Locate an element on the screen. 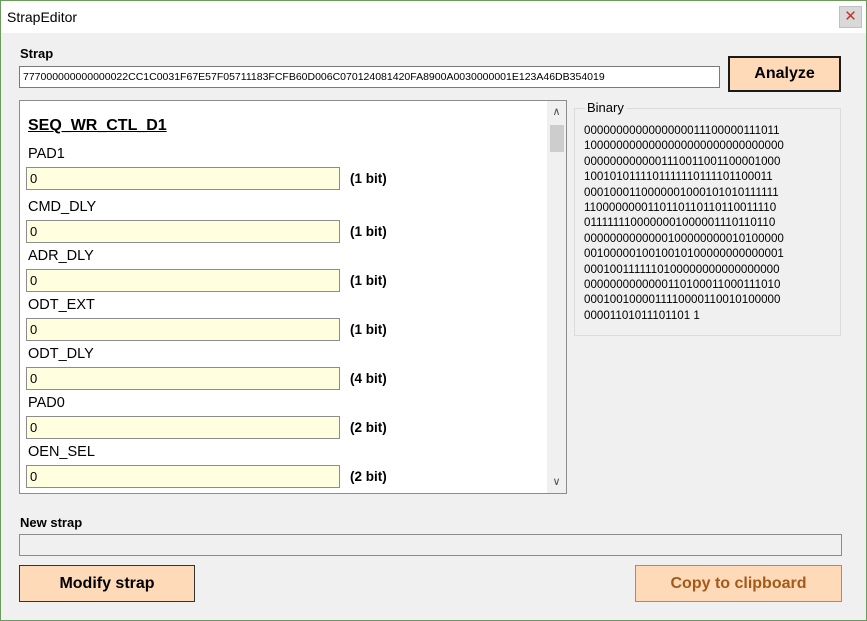 This screenshot has width=867, height=621. binary-line: 00001101011101101 1 is located at coordinates (642, 315).